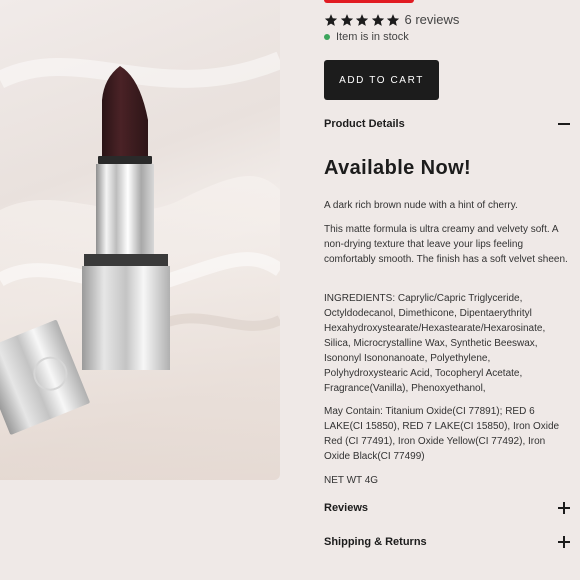 This screenshot has width=580, height=580. Describe the element at coordinates (447, 542) in the screenshot. I see `shipping-returns-toggle: Shipping & Returns` at that location.